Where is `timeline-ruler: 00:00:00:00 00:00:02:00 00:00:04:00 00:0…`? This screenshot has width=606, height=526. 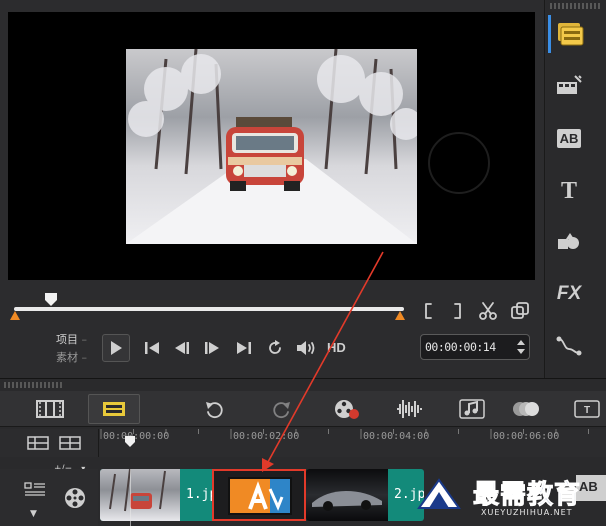 timeline-ruler: 00:00:00:00 00:00:02:00 00:00:04:00 00:0… is located at coordinates (352, 443).